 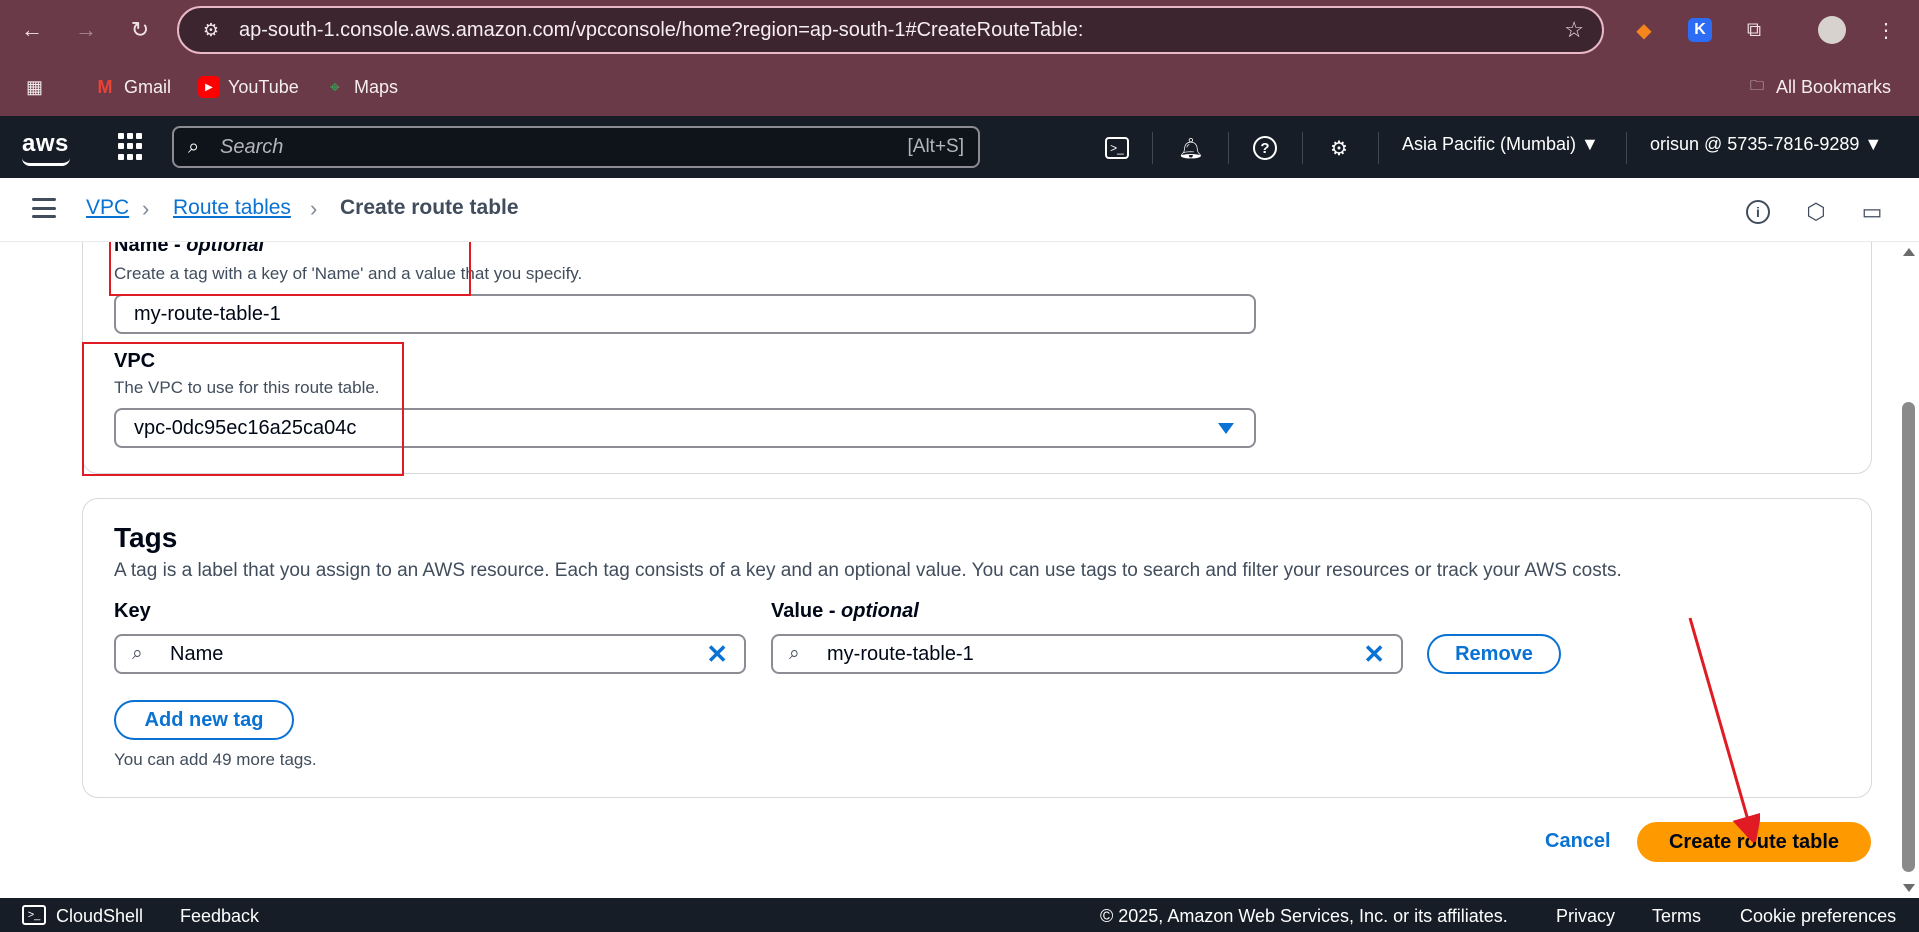 What do you see at coordinates (1700, 30) in the screenshot?
I see `k-extension-icon: K` at bounding box center [1700, 30].